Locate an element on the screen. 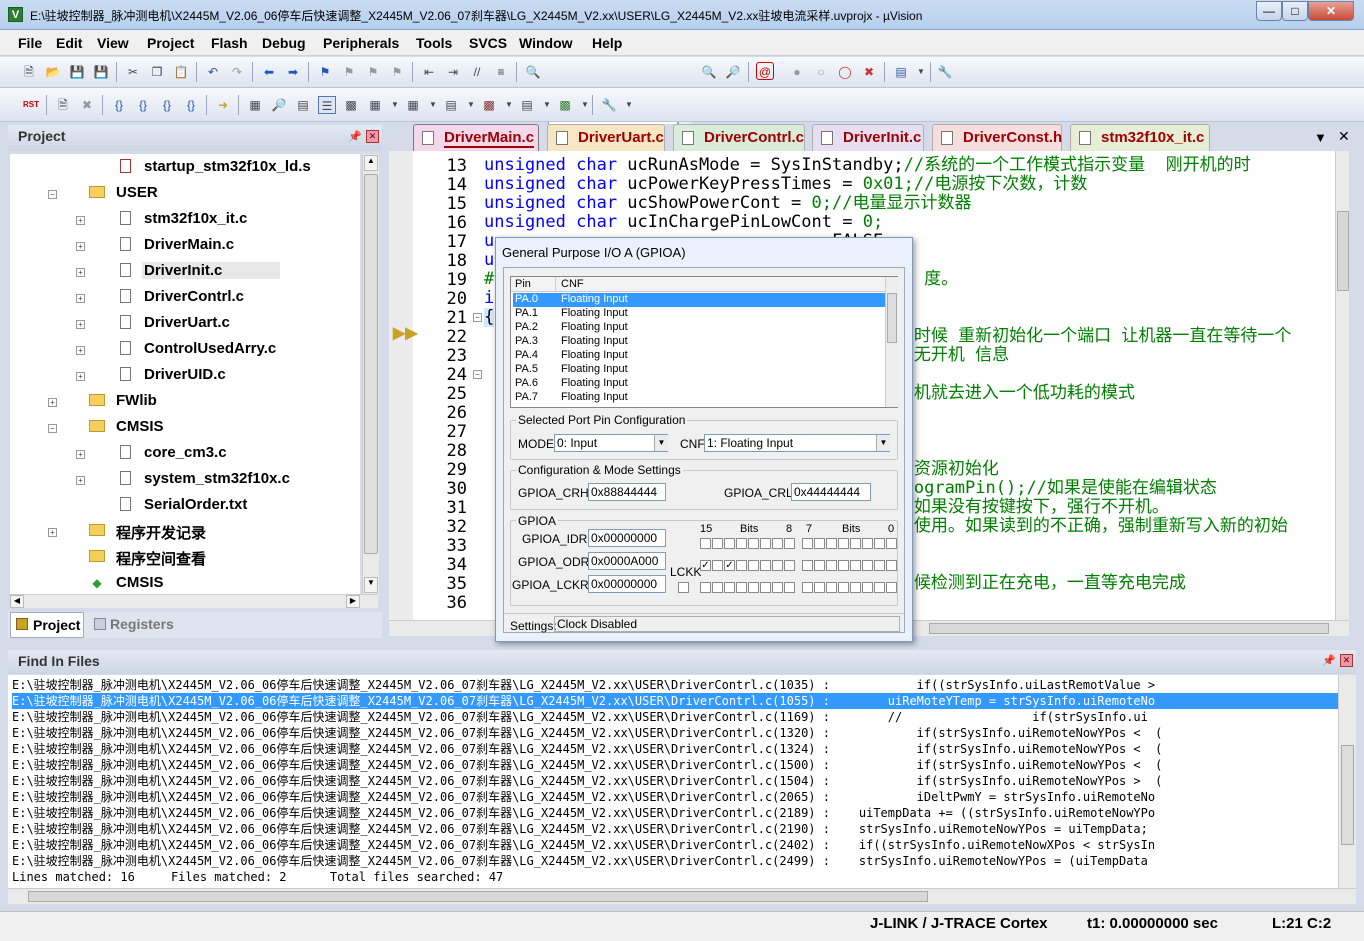  pin-column-header: Pin is located at coordinates (523, 284).